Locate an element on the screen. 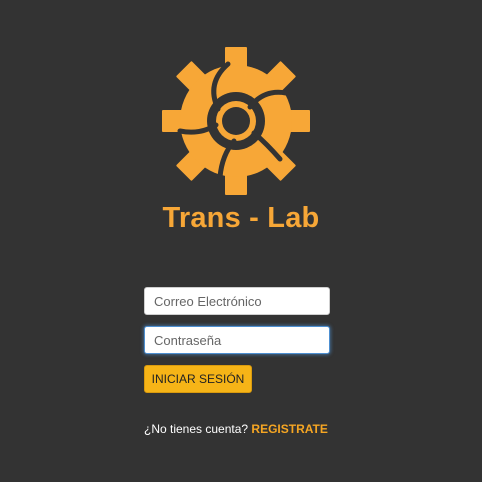  signup-prompt-row: ¿No tienes cuenta? REGISTRATE is located at coordinates (236, 429).